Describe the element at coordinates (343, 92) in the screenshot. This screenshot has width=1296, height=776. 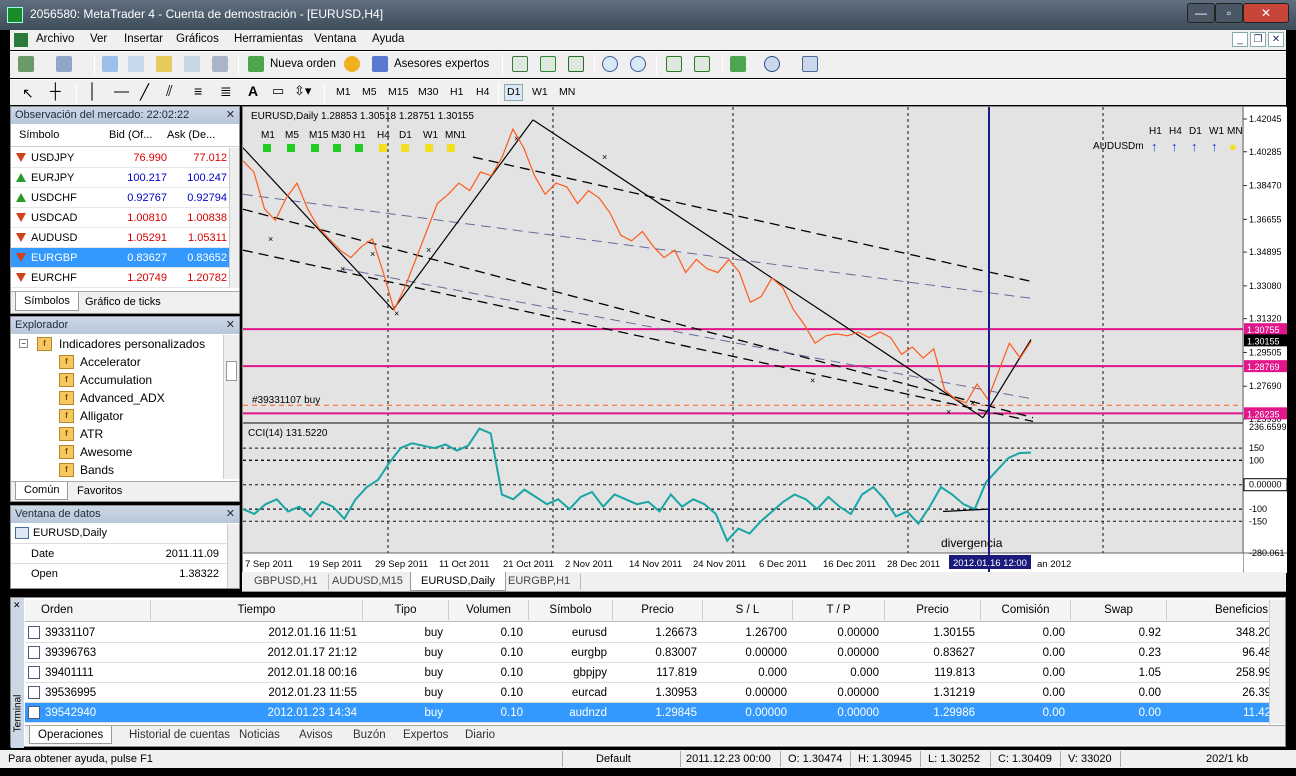
I see `tf-m1-button: M1` at that location.